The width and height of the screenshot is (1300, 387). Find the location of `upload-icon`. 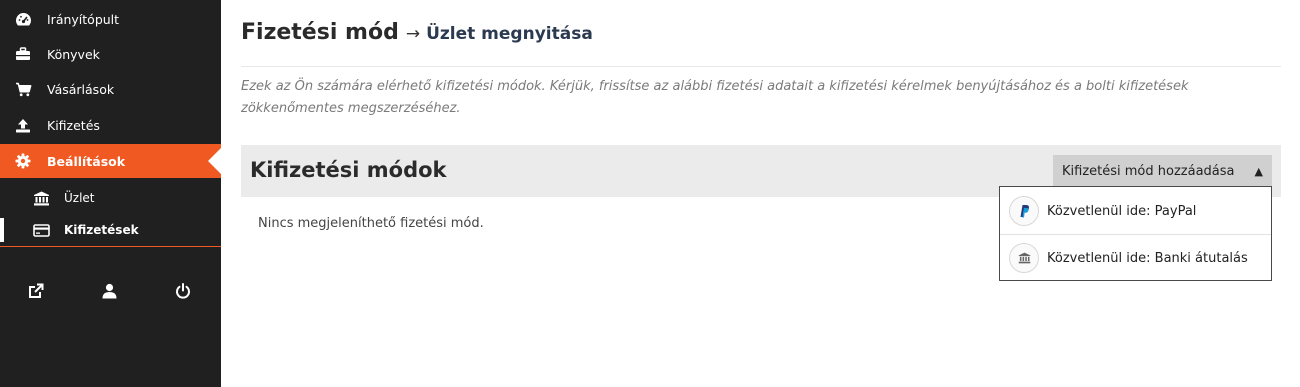

upload-icon is located at coordinates (23, 125).